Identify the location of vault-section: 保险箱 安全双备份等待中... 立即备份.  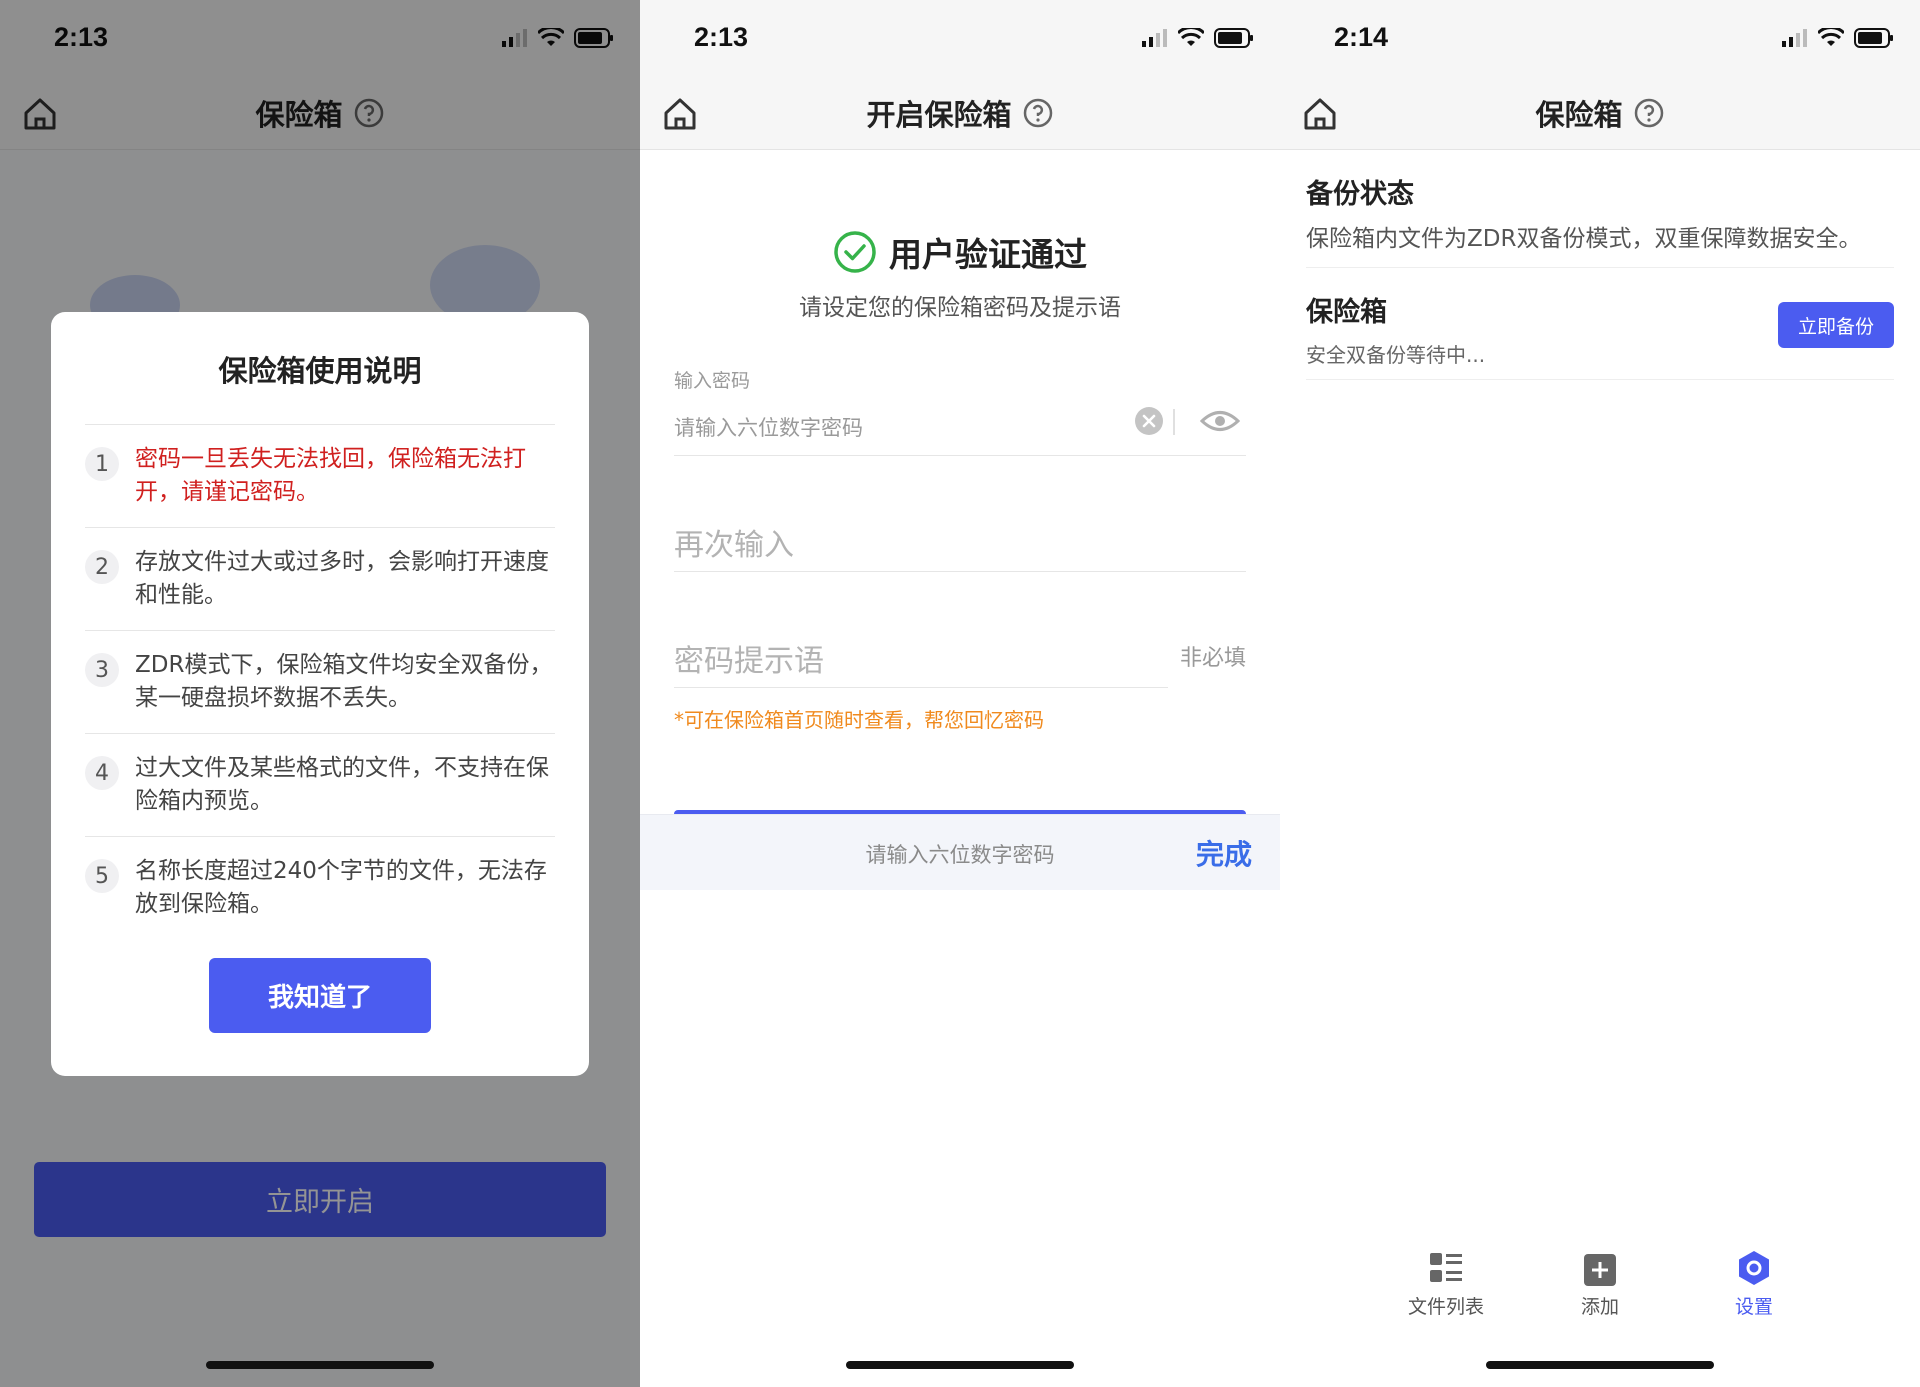
(1600, 335).